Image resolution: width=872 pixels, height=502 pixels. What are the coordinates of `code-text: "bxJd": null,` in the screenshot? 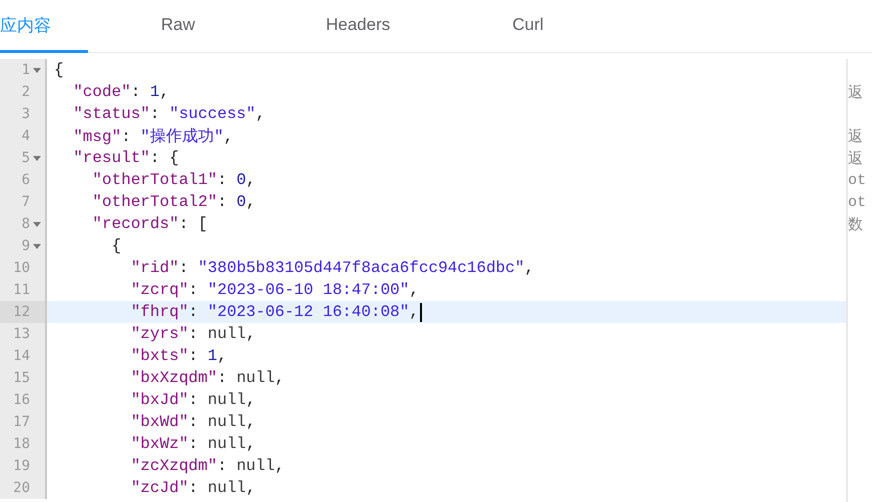 It's located at (193, 400).